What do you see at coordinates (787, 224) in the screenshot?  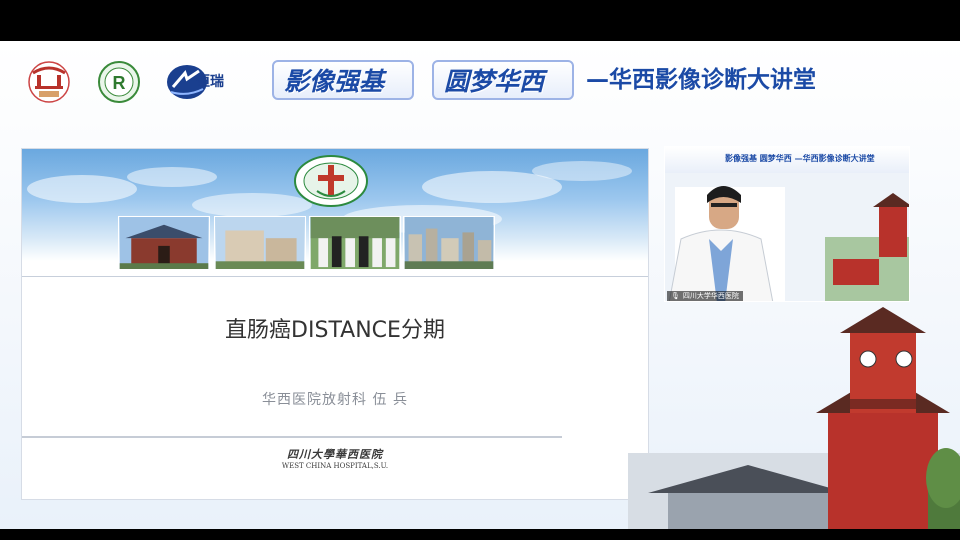 I see `speaker-webcam: 影像强基 圆梦华西 —华西影像诊断大讲堂 🎙 四川大学华西医院` at bounding box center [787, 224].